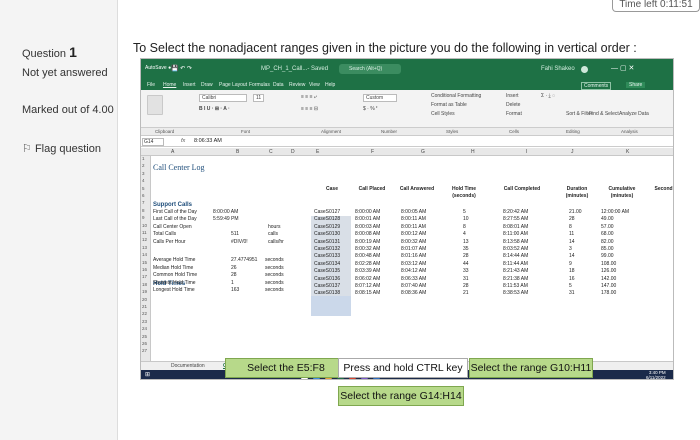 Image resolution: width=700 pixels, height=440 pixels. I want to click on duration-cell: 18, so click(572, 271).